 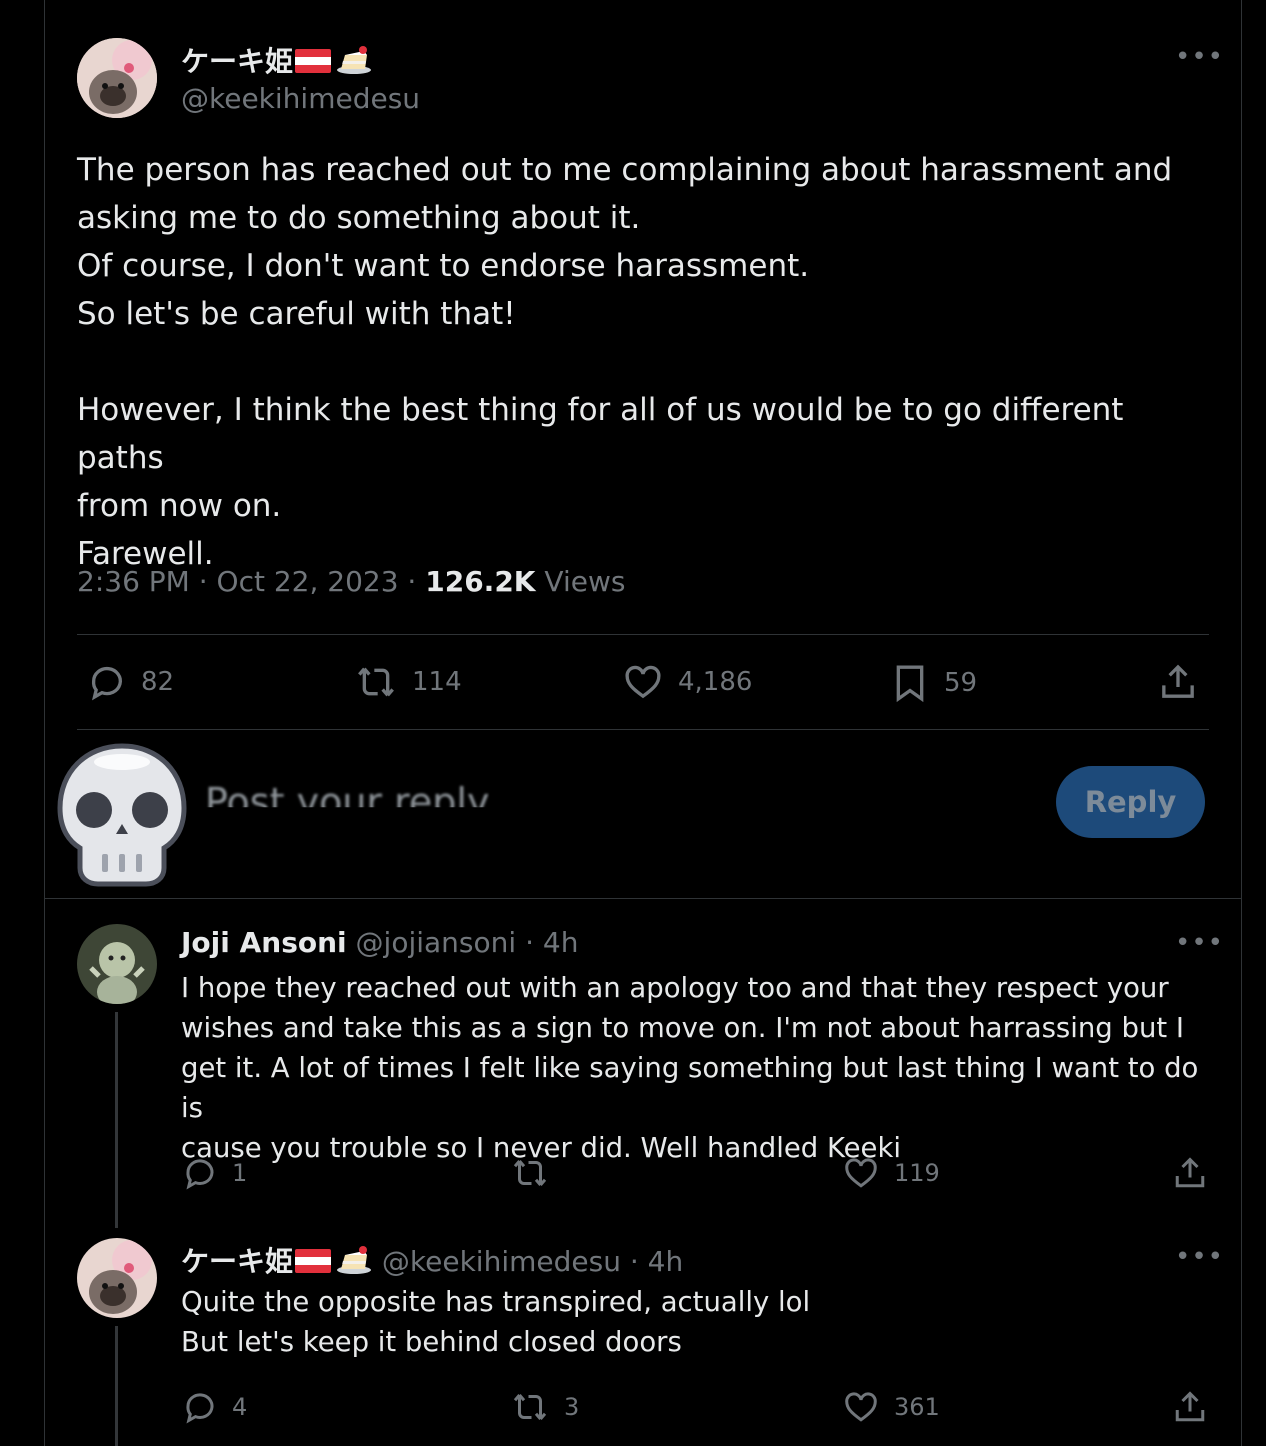 What do you see at coordinates (1130, 802) in the screenshot?
I see `reply-button: Reply` at bounding box center [1130, 802].